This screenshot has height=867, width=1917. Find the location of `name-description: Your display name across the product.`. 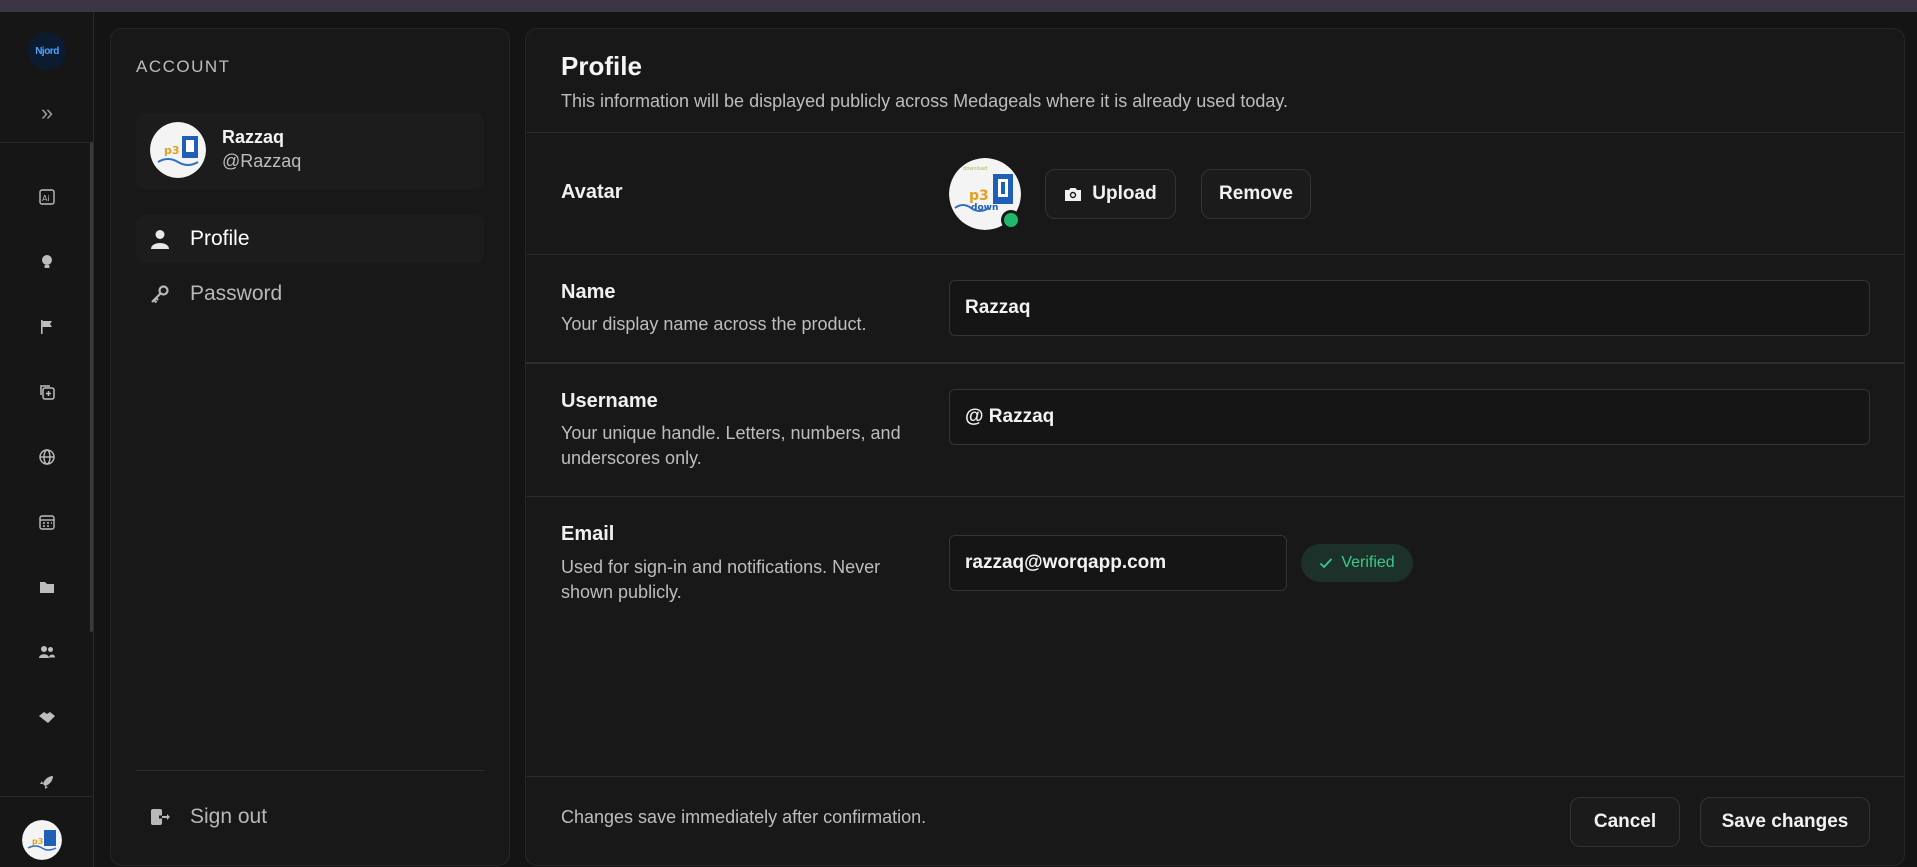

name-description: Your display name across the product. is located at coordinates (714, 324).